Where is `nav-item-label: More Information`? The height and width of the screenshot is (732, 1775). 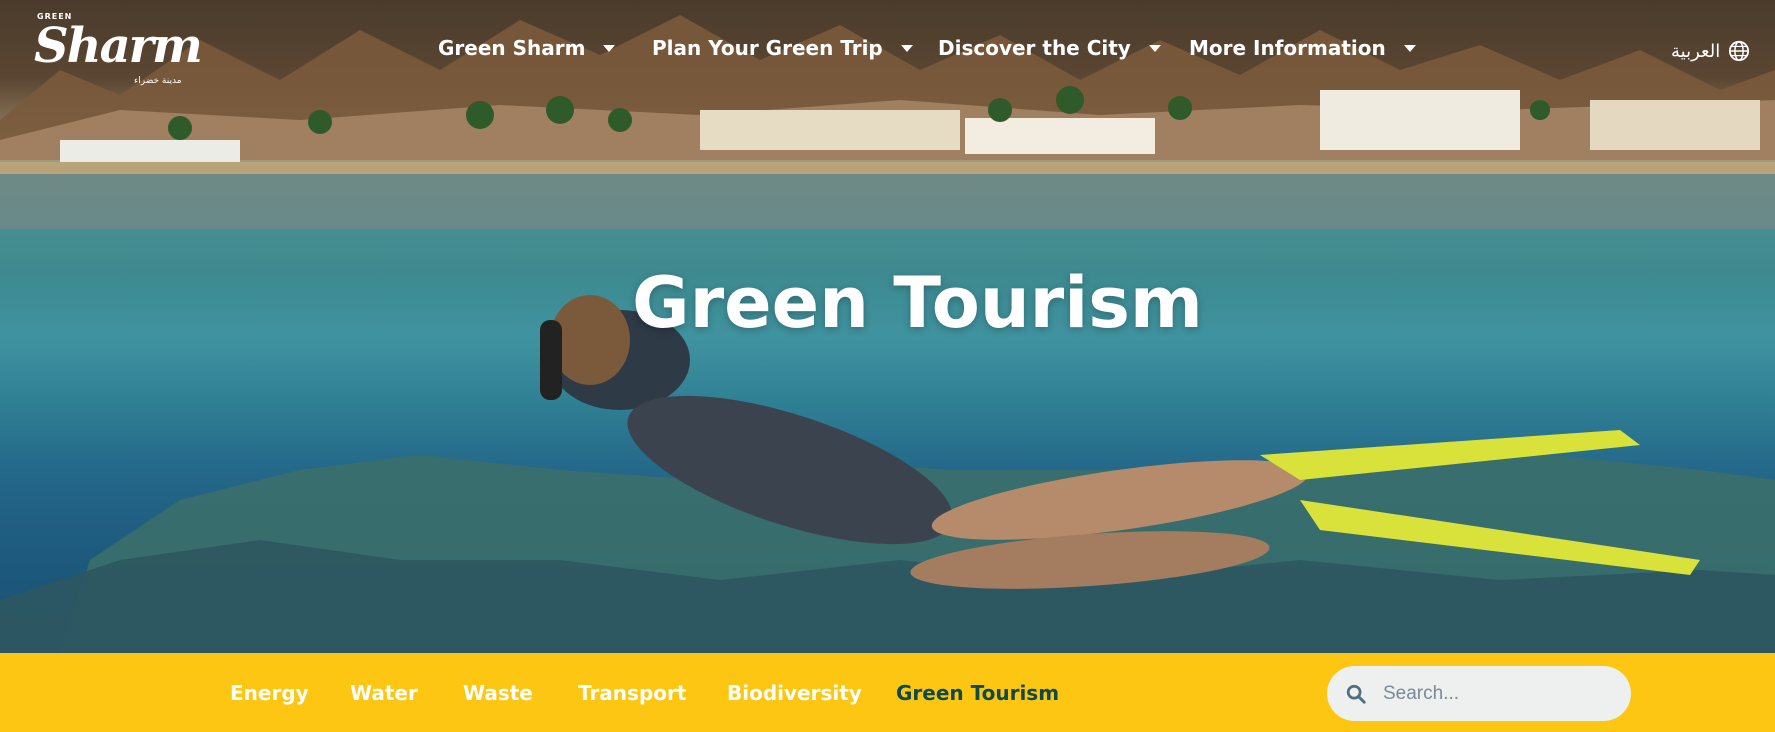
nav-item-label: More Information is located at coordinates (1287, 48).